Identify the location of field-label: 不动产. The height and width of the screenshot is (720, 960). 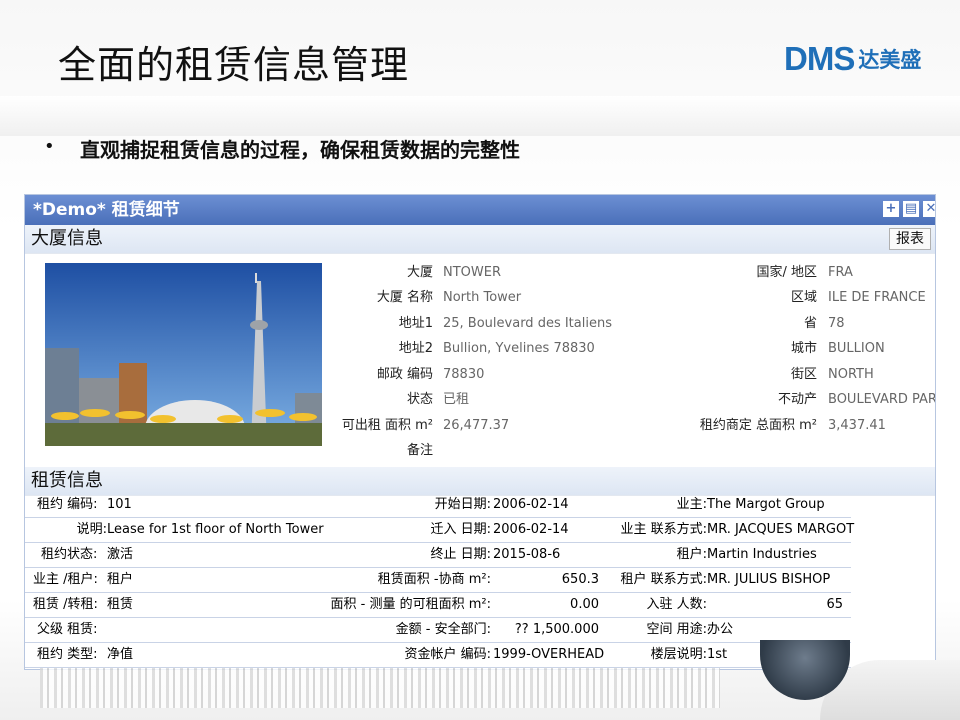
(797, 399).